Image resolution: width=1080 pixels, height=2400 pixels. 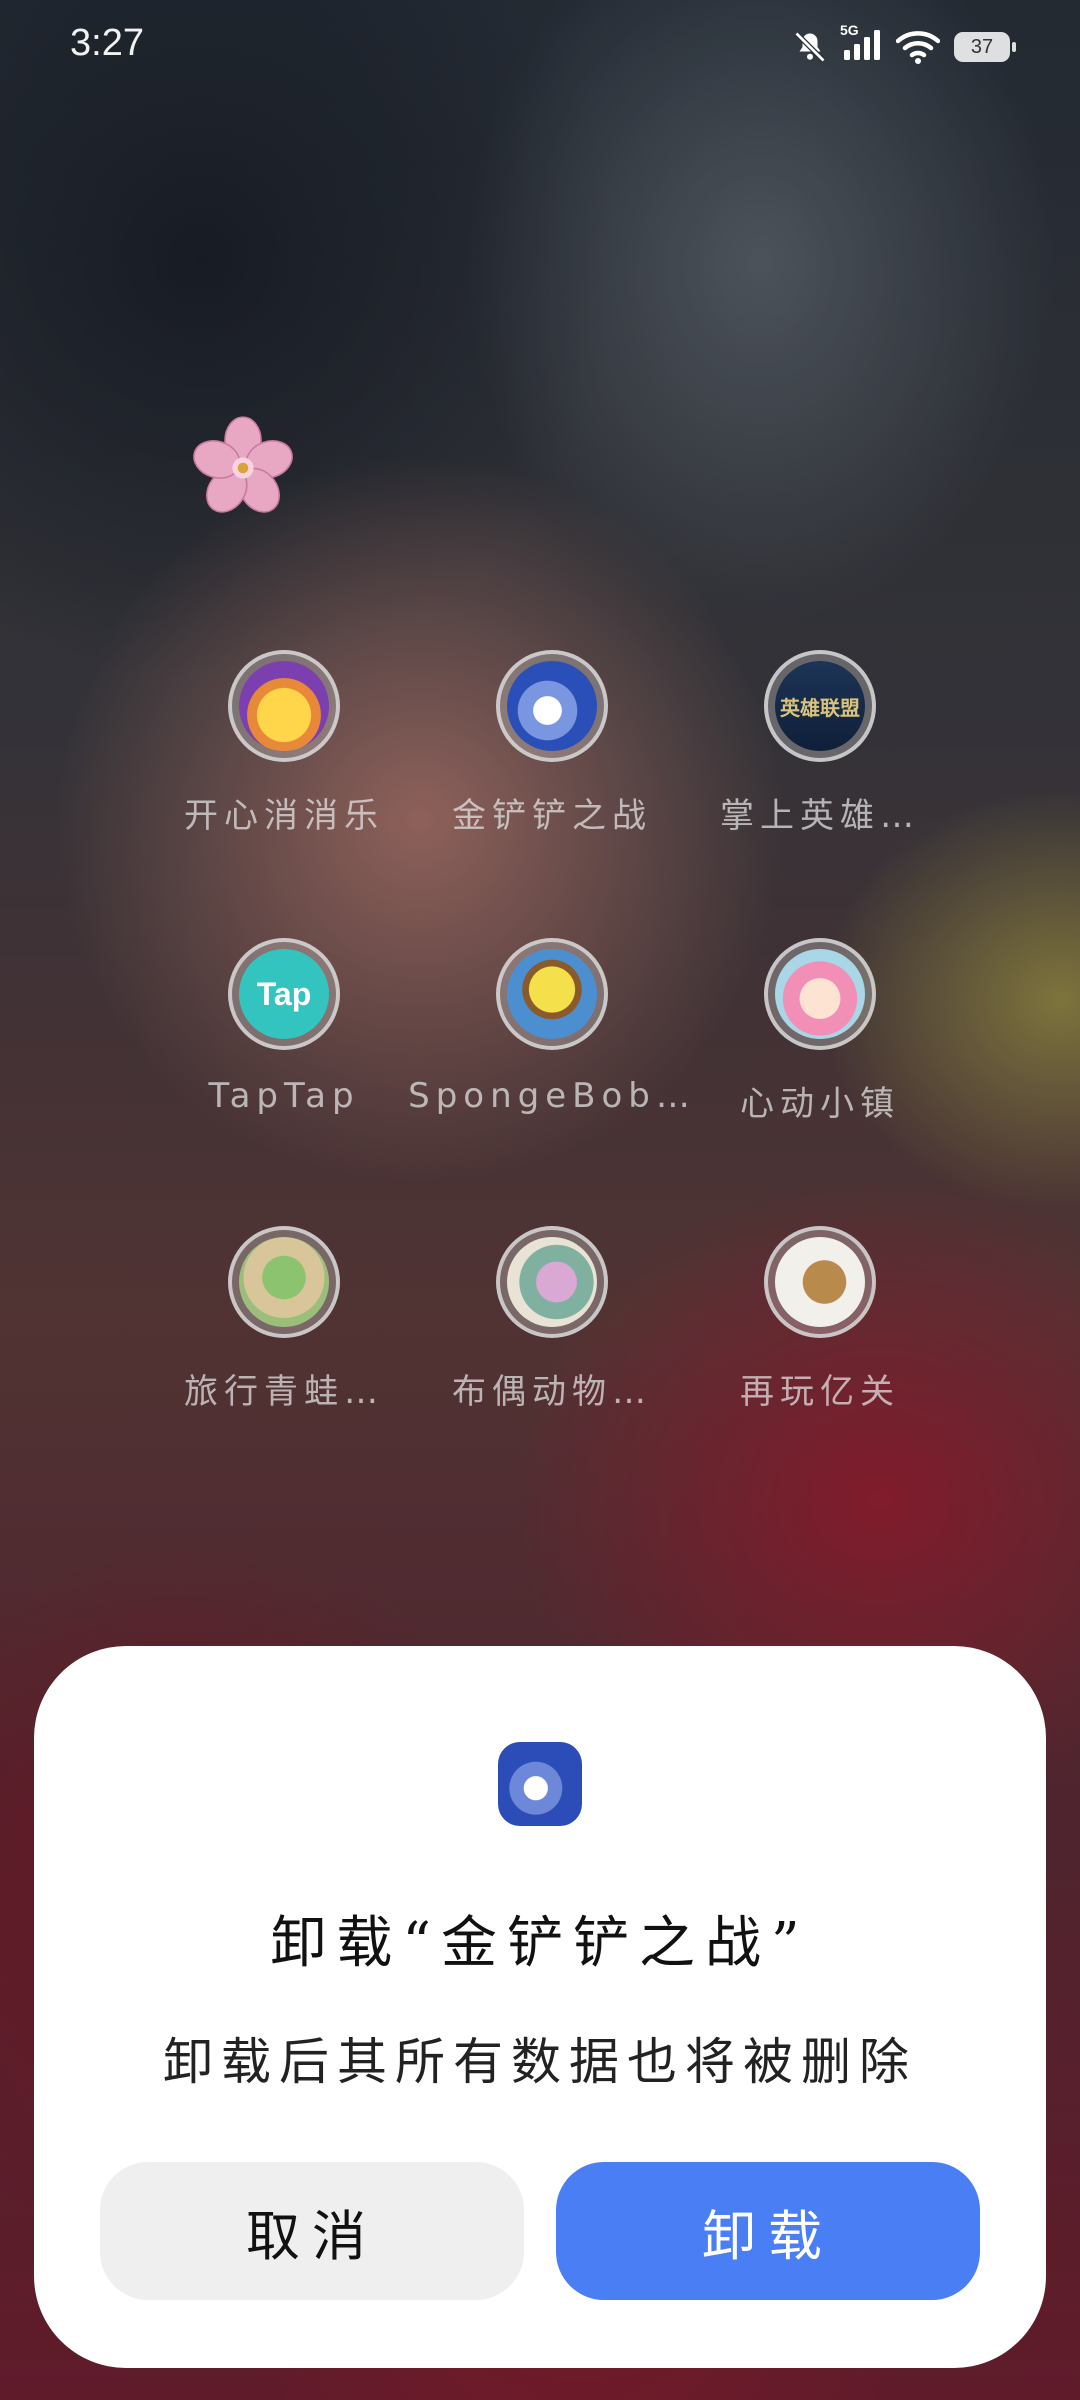 I want to click on happy-chick-icon, so click(x=284, y=706).